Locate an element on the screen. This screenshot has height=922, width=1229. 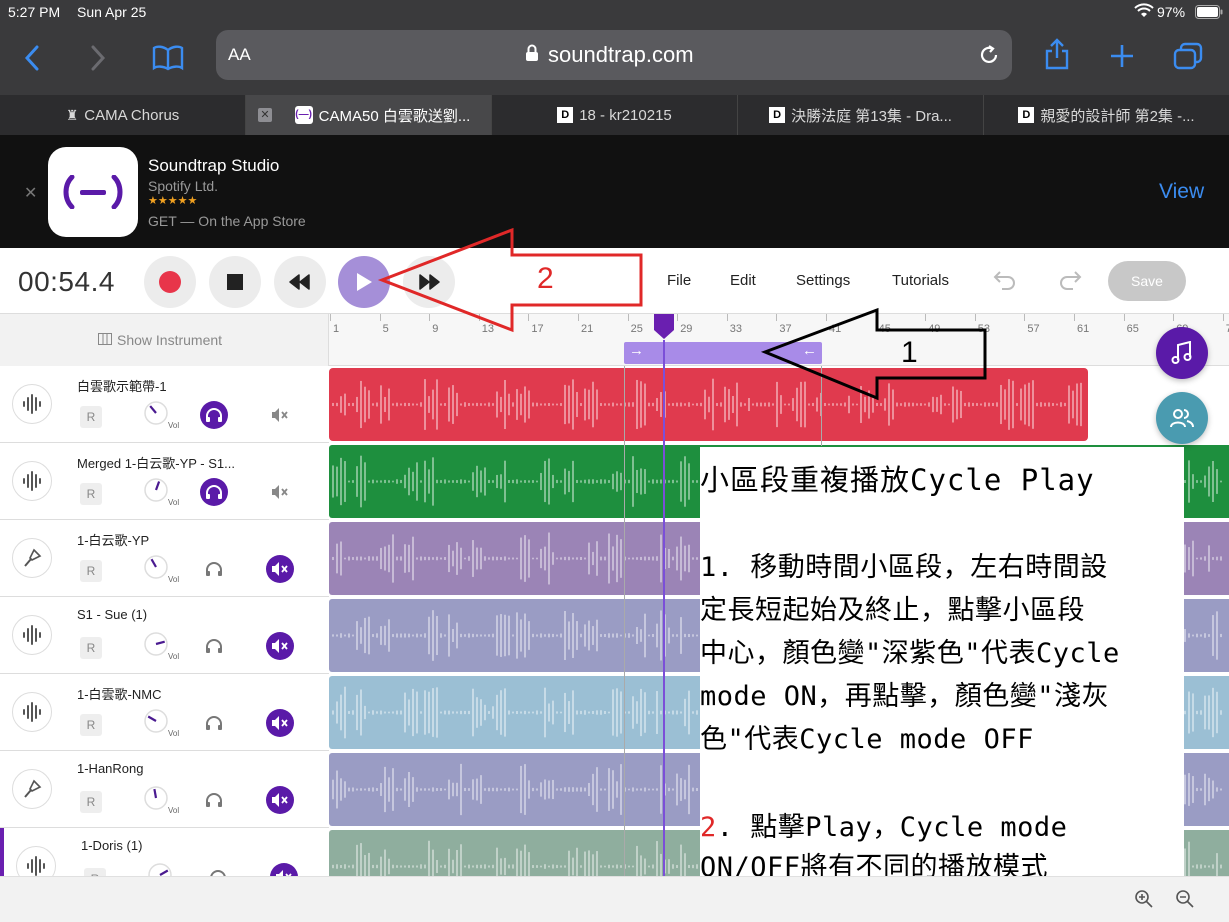
tab-cama-chorus: ♜ CAMA Chorus is located at coordinates (123, 115).